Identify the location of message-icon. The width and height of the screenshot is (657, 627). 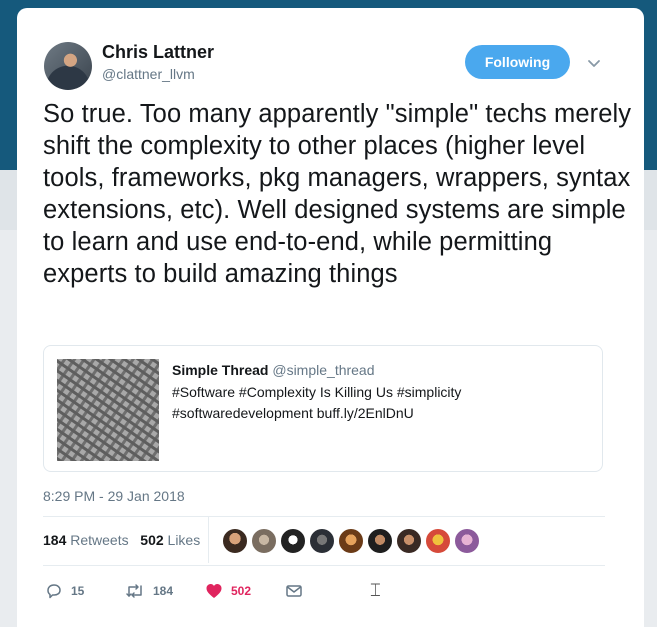
(294, 591).